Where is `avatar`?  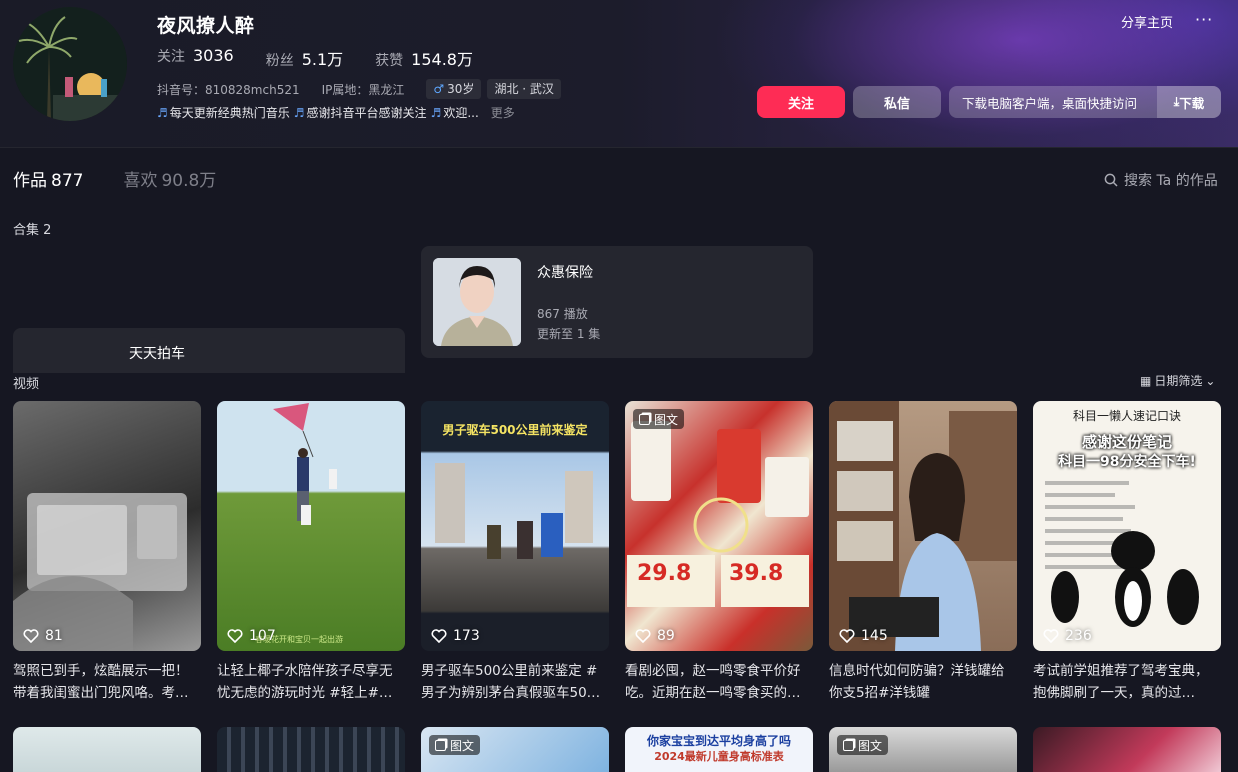 avatar is located at coordinates (70, 64).